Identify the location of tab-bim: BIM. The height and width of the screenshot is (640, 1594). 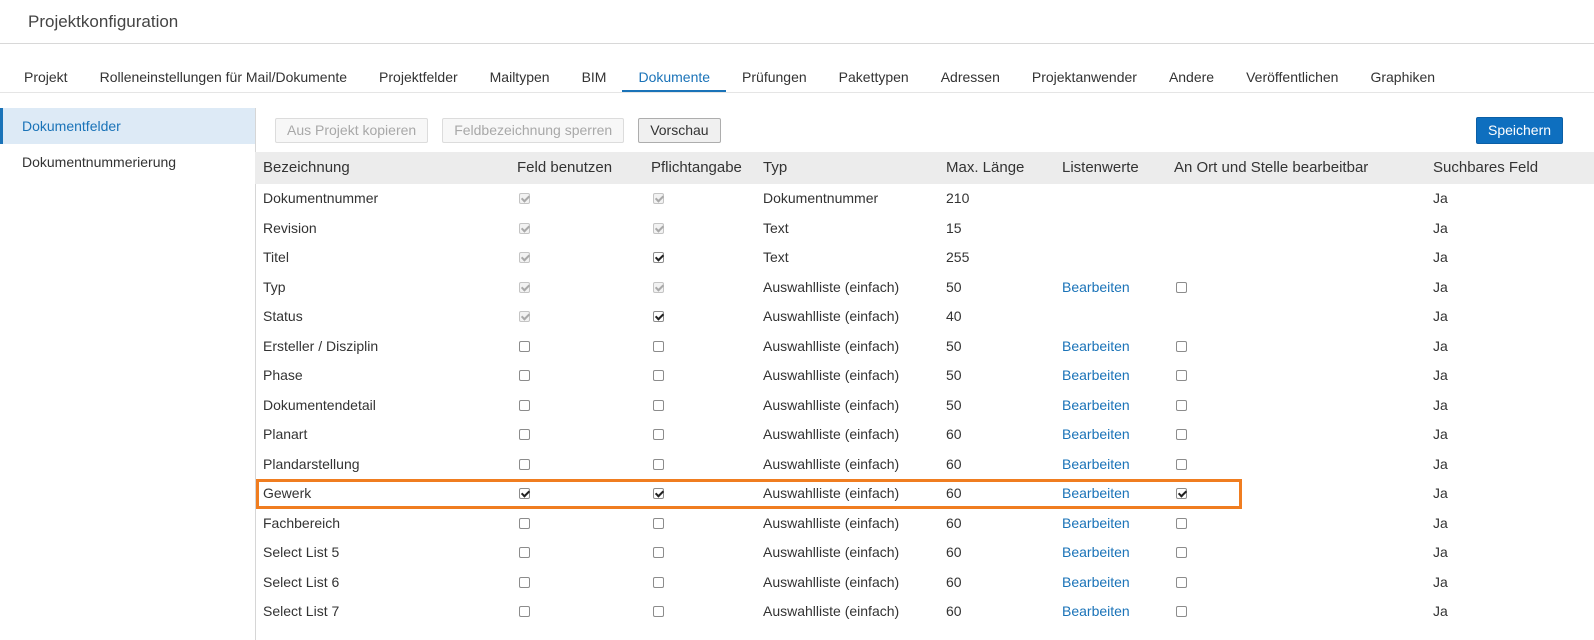
(594, 77).